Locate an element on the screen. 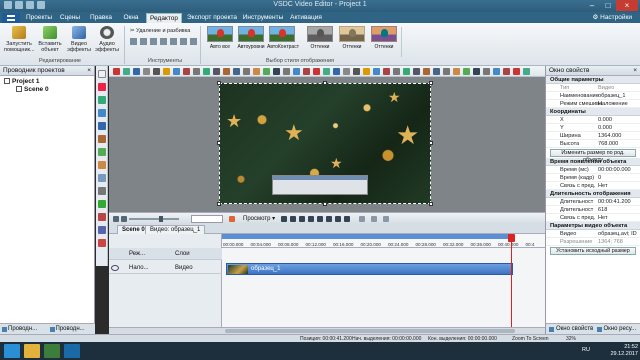 This screenshot has height=360, width=640. sprite-icon is located at coordinates (102, 178).